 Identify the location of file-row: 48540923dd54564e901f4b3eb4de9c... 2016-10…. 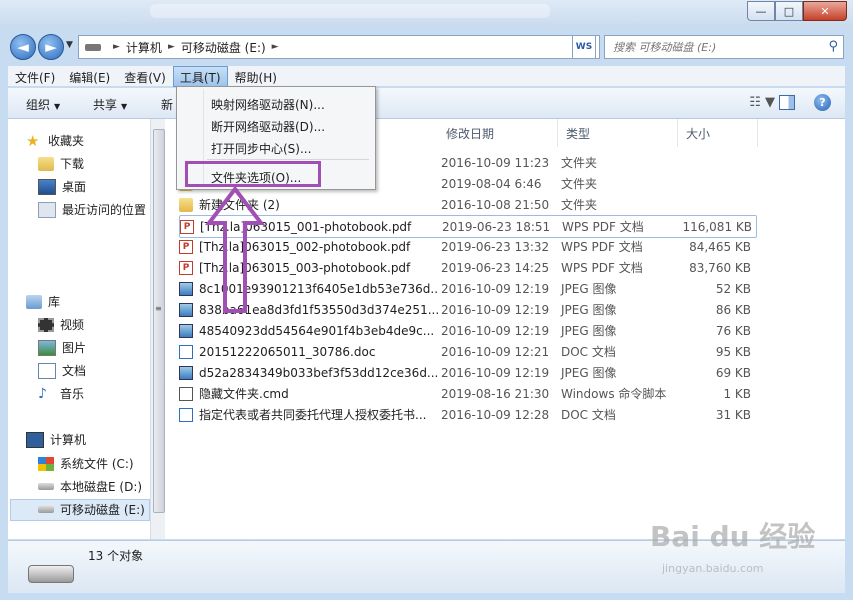
(467, 330).